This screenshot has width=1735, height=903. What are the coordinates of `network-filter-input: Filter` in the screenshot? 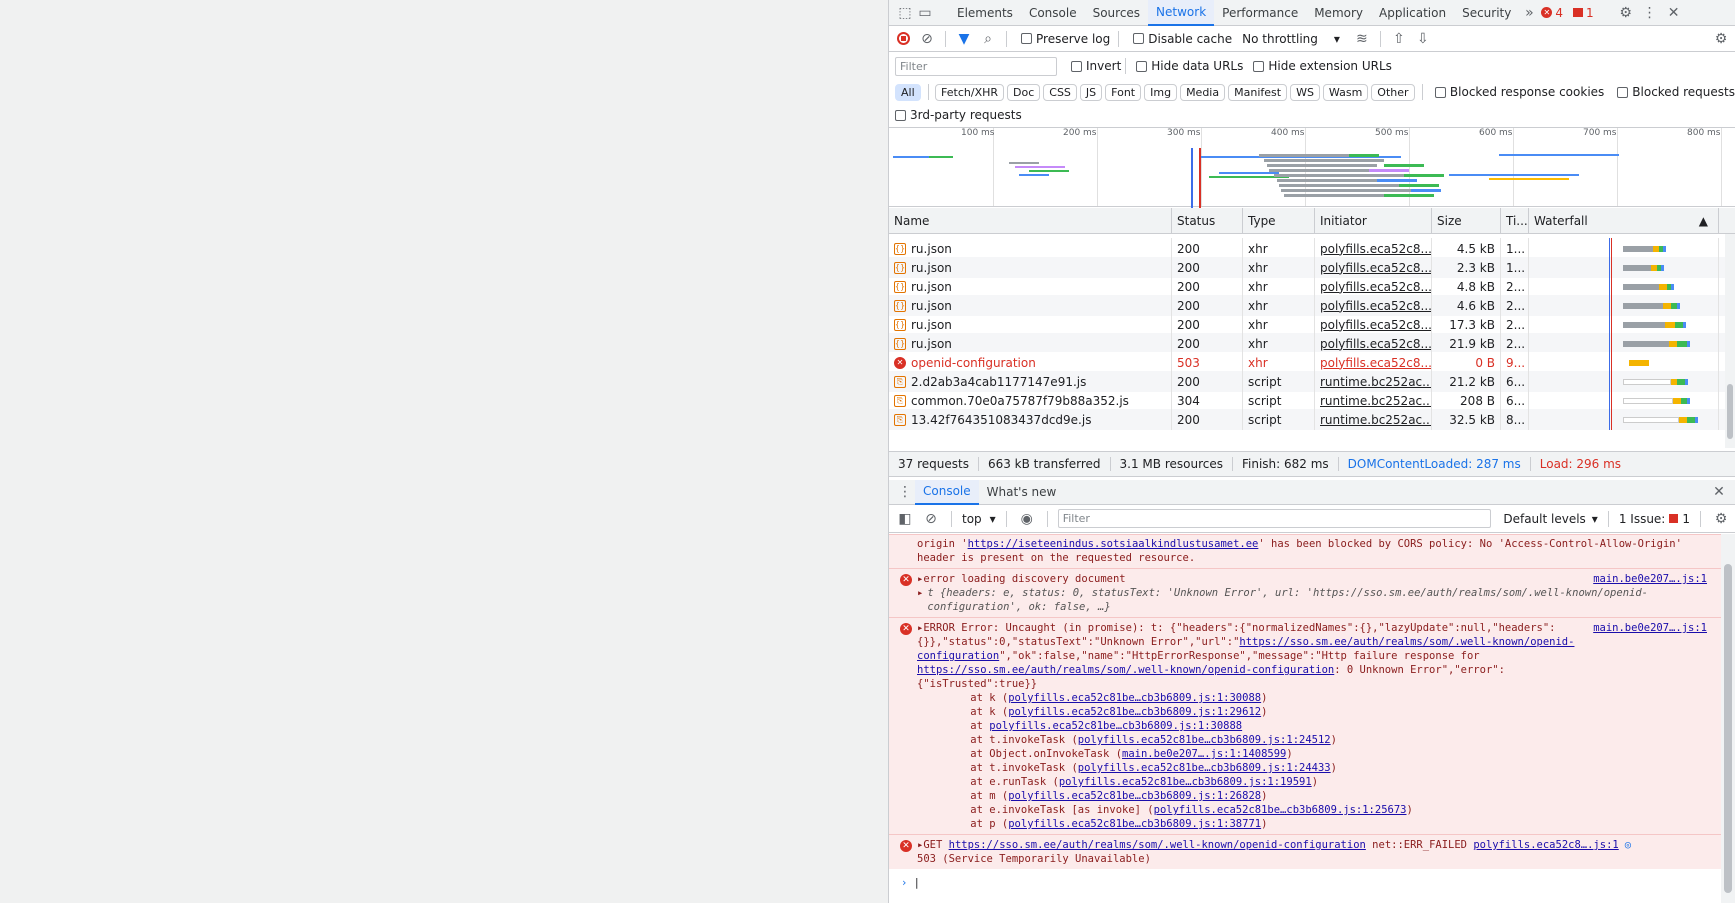 It's located at (976, 66).